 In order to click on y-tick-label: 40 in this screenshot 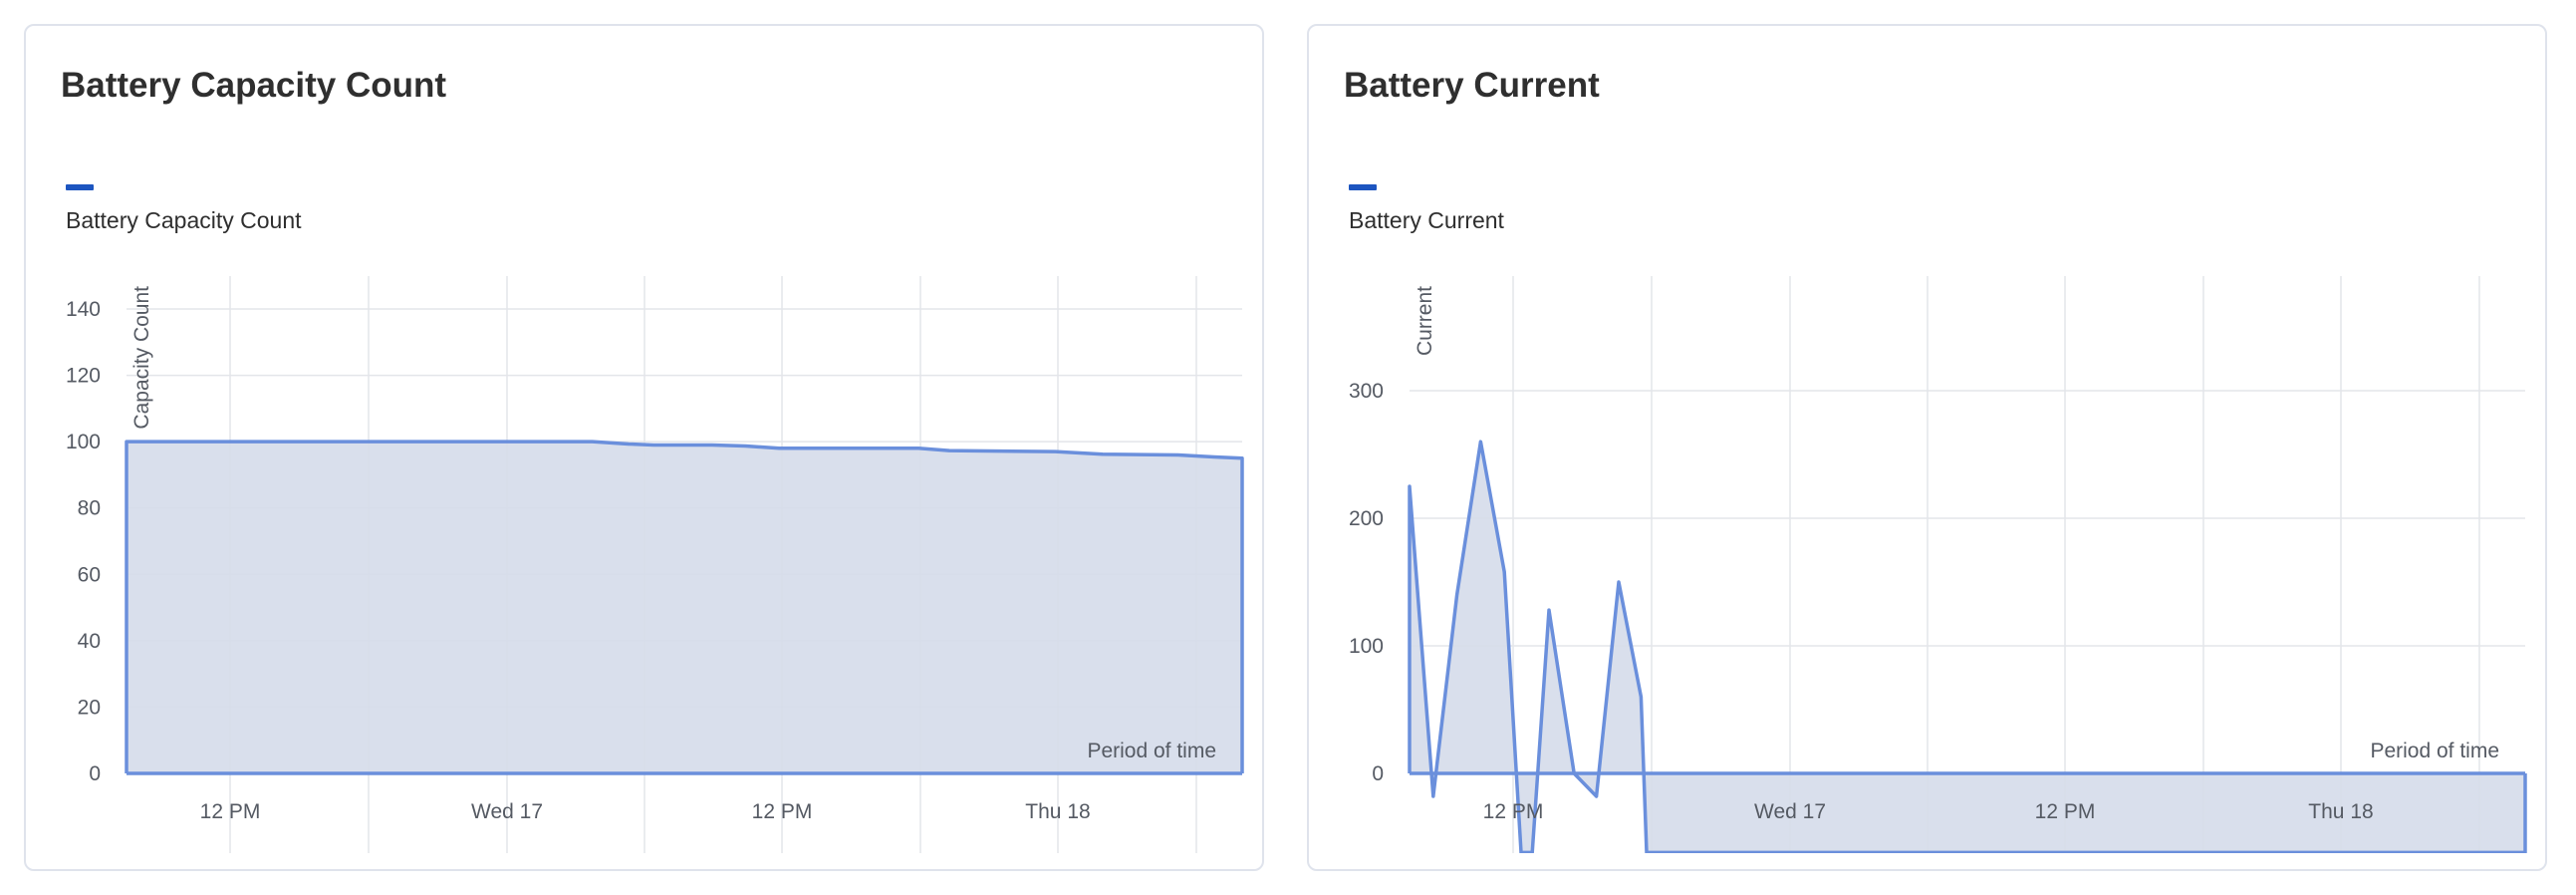, I will do `click(89, 641)`.